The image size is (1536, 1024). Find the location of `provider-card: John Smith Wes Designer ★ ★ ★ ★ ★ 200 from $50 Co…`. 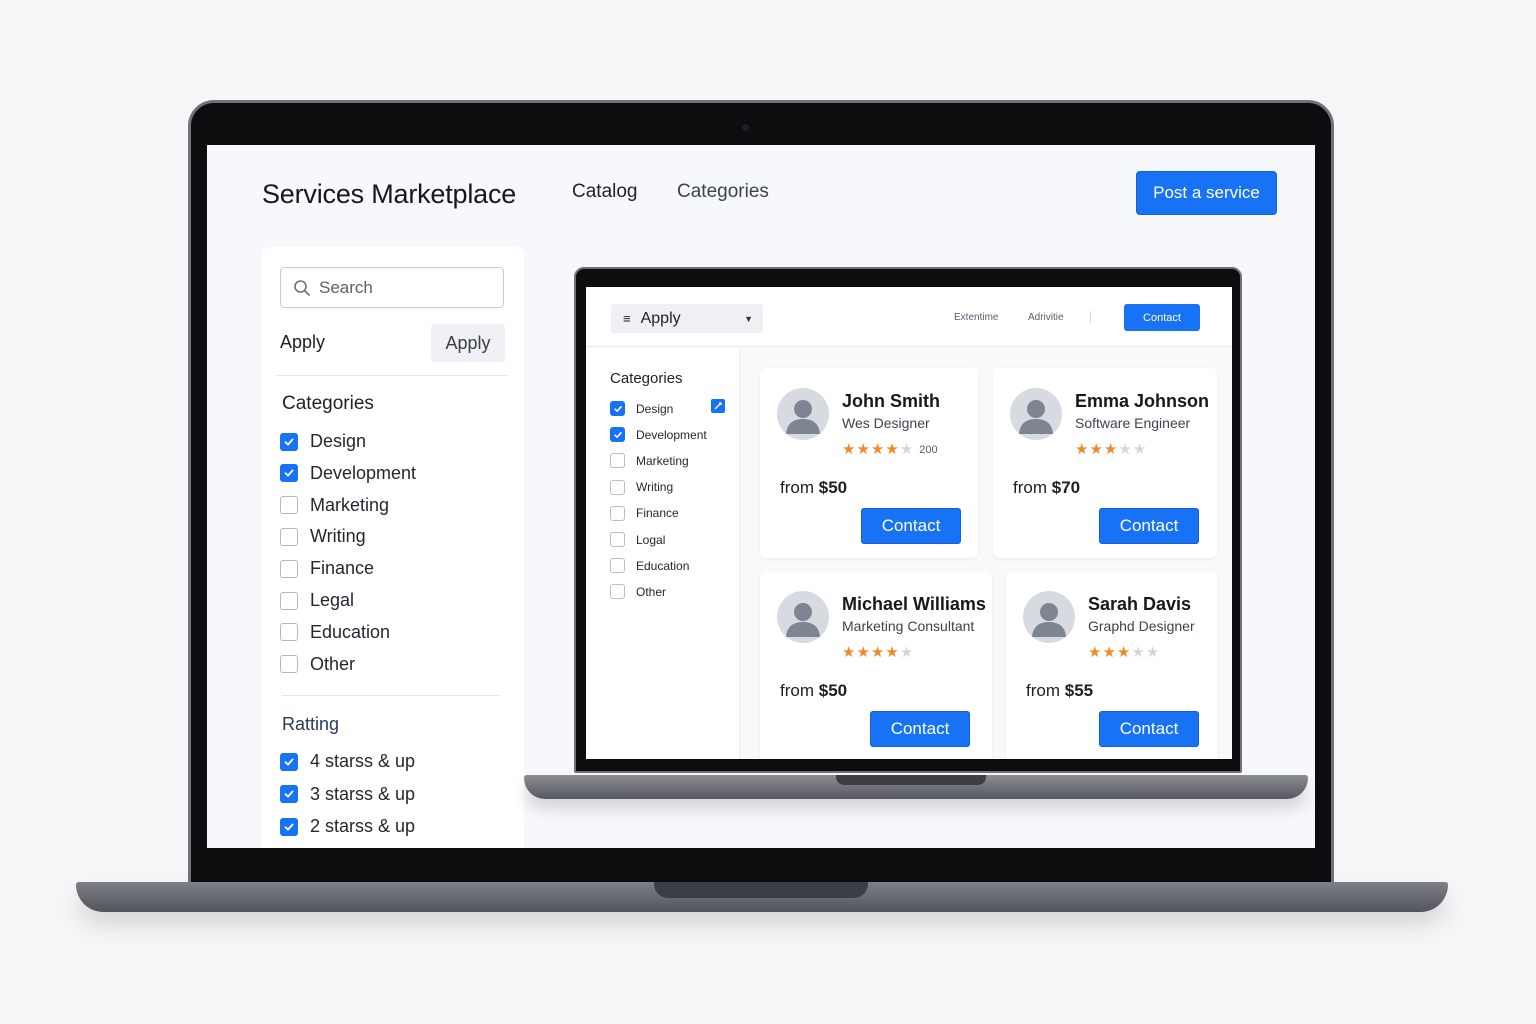

provider-card: John Smith Wes Designer ★ ★ ★ ★ ★ 200 from $50 Co… is located at coordinates (869, 463).